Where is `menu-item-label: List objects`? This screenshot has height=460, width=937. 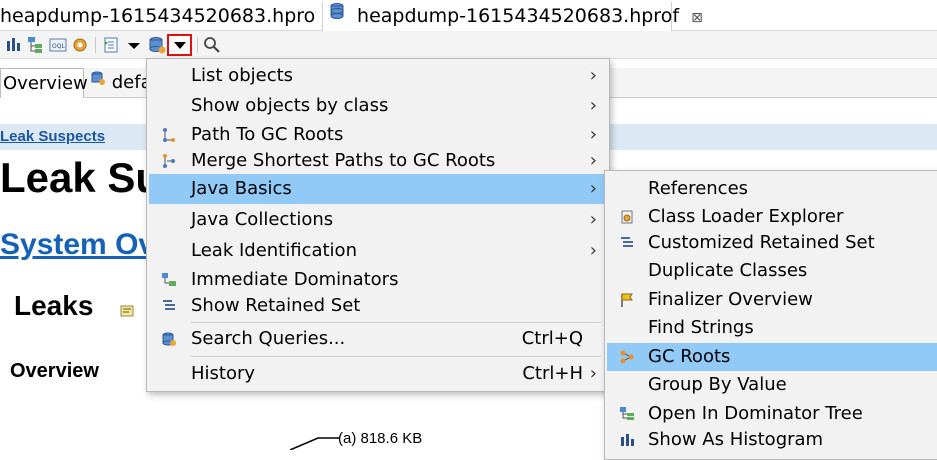 menu-item-label: List objects is located at coordinates (242, 75).